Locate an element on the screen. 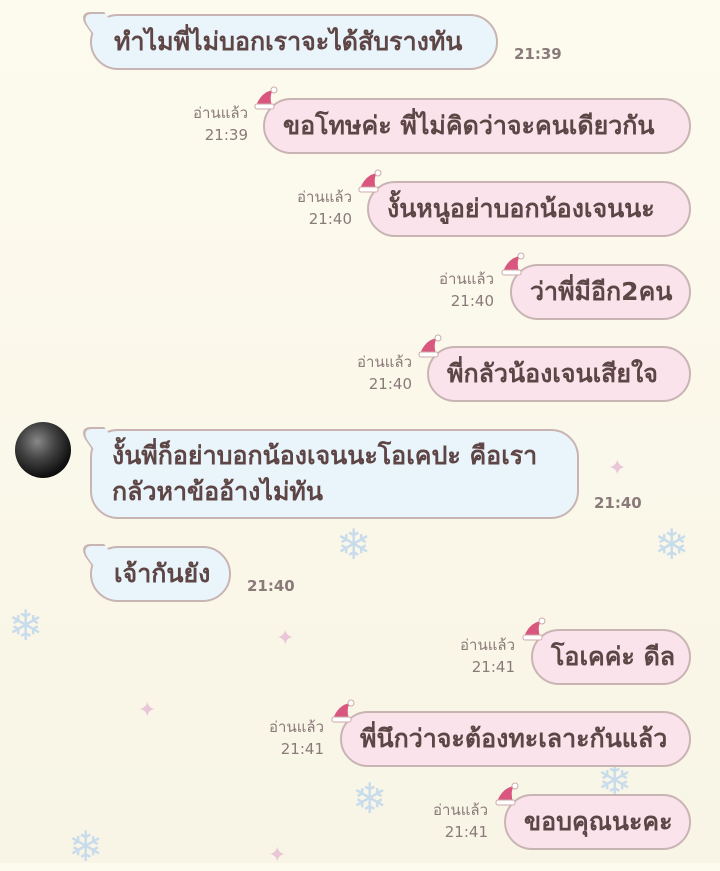  outgoing-message-bubble: โอเคค่ะ ดีล is located at coordinates (606, 651).